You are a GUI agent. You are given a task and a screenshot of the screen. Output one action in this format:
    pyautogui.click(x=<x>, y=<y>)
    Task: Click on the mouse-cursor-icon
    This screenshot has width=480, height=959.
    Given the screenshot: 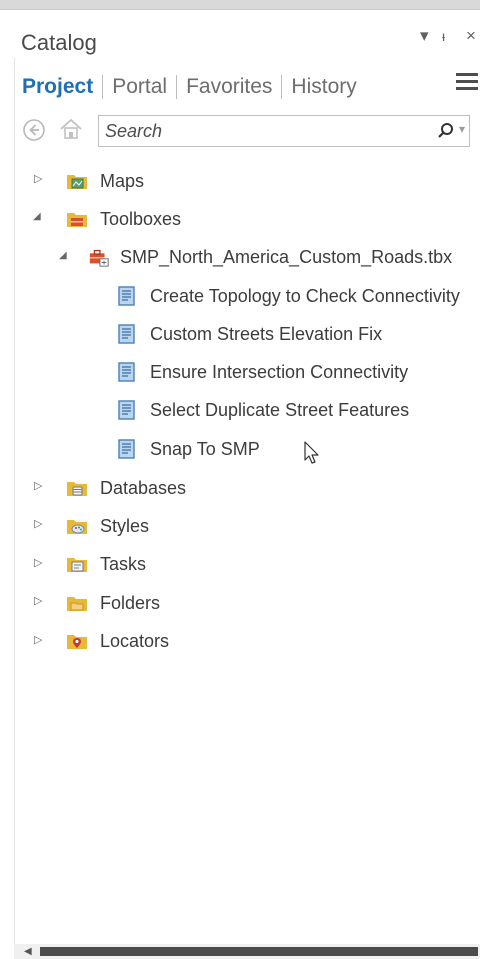 What is the action you would take?
    pyautogui.click(x=312, y=455)
    